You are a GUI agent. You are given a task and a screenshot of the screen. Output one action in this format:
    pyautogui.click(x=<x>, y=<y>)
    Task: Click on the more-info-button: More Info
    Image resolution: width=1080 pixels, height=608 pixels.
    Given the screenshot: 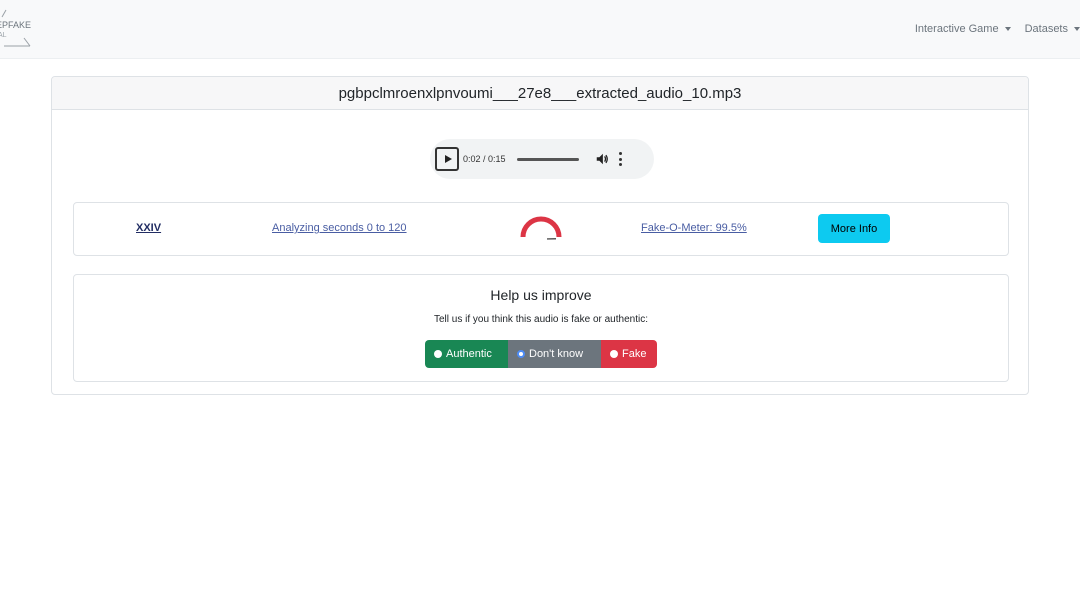 What is the action you would take?
    pyautogui.click(x=854, y=228)
    